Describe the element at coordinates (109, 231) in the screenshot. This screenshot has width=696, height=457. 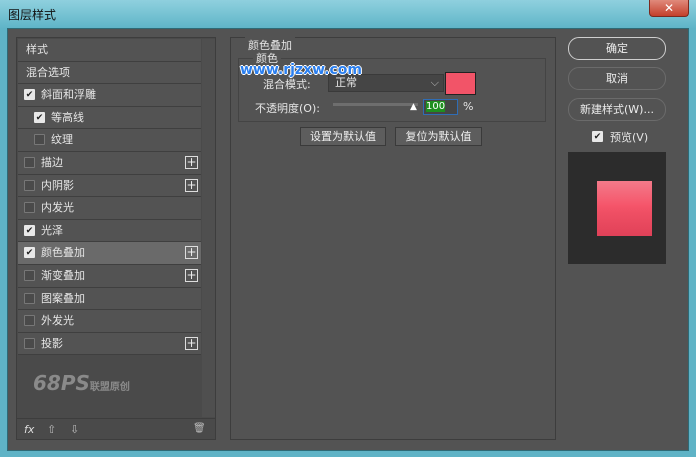
I see `style-item: ✔ 光泽` at that location.